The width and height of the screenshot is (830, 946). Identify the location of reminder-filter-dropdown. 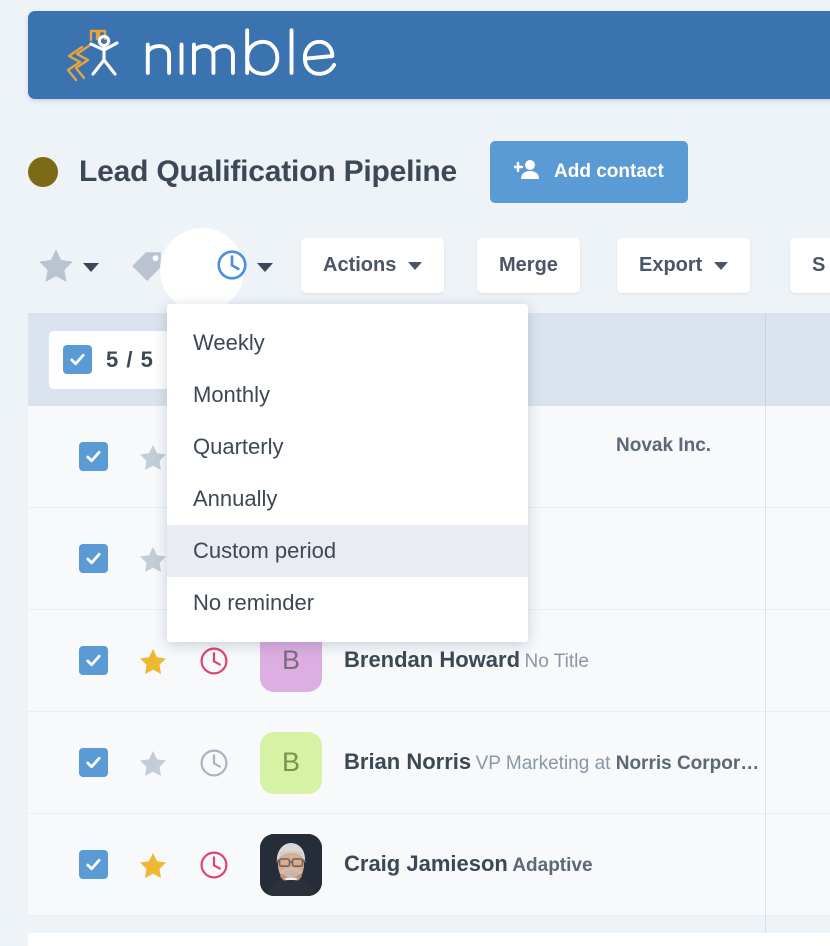
(244, 267).